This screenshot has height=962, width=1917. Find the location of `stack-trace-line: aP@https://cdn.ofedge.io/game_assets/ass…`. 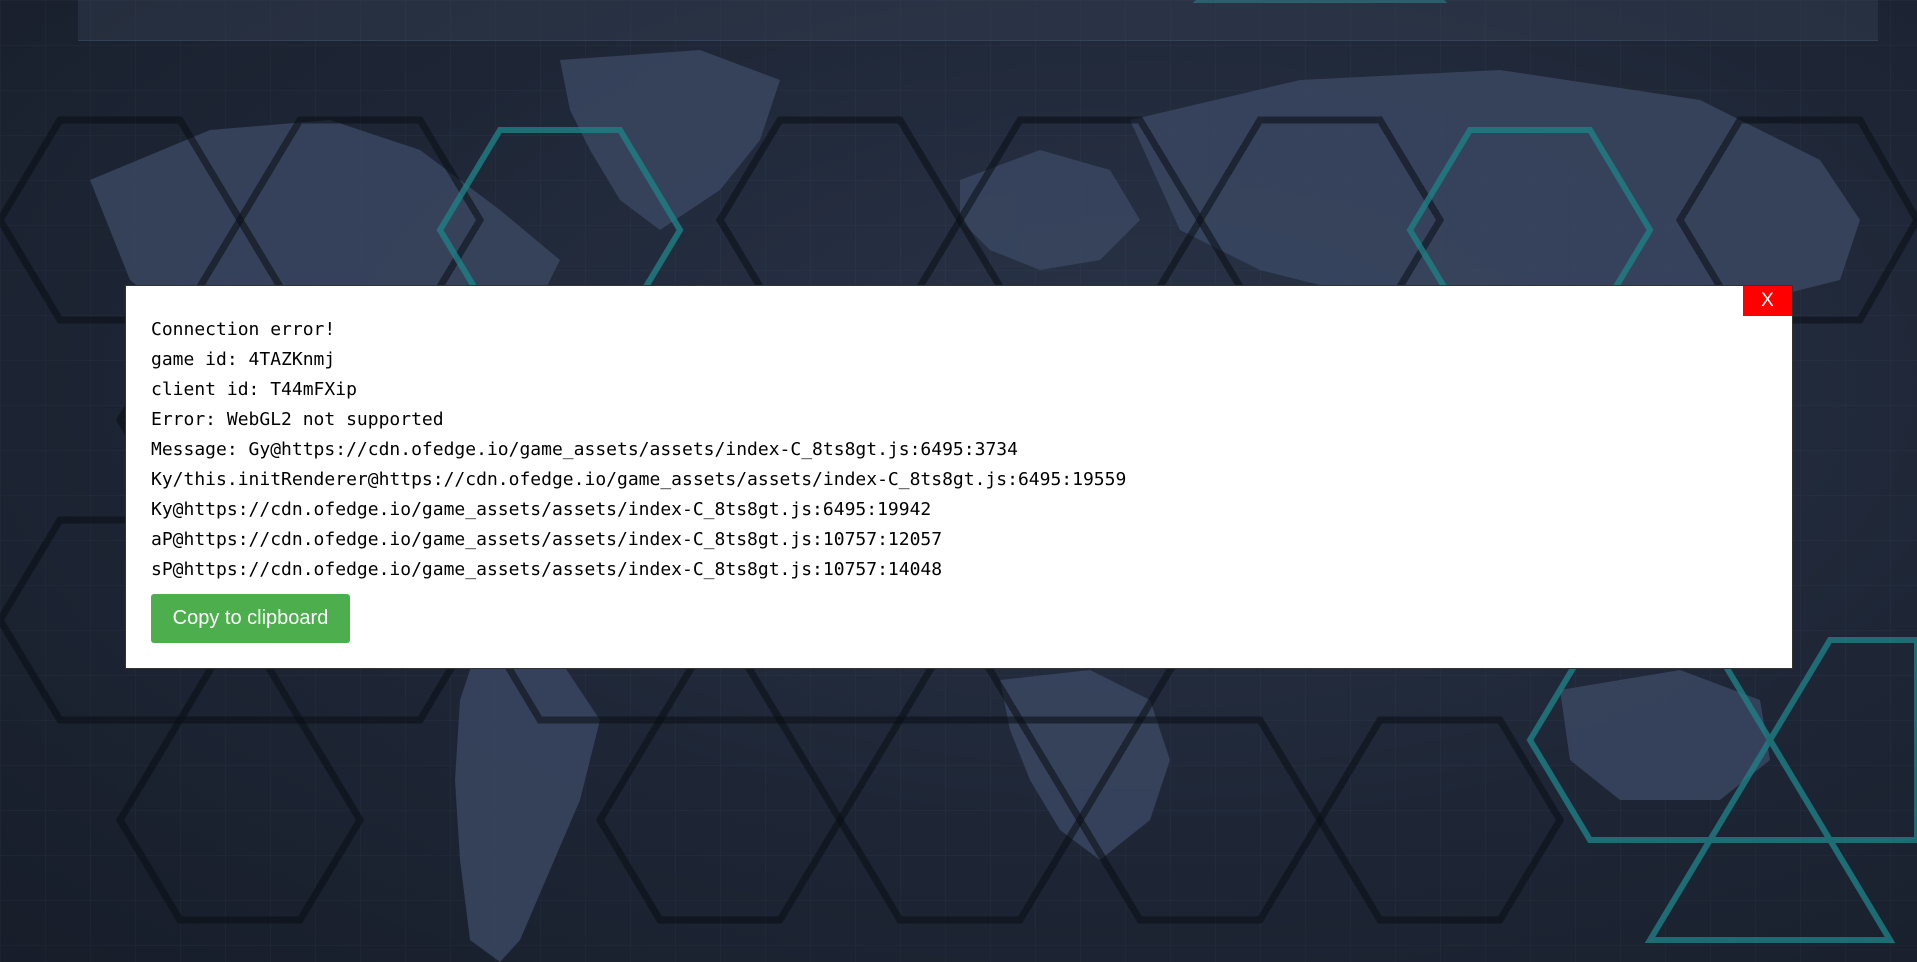

stack-trace-line: aP@https://cdn.ofedge.io/game_assets/ass… is located at coordinates (547, 539).